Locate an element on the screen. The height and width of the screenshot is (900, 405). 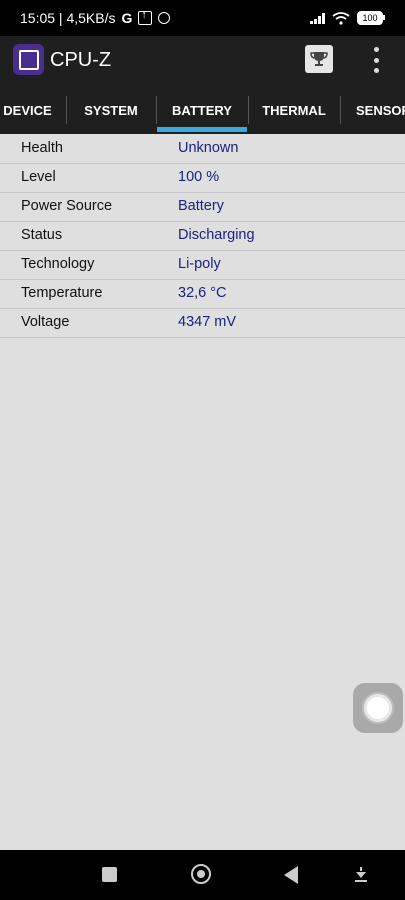
floating-assist-button is located at coordinates (378, 708).